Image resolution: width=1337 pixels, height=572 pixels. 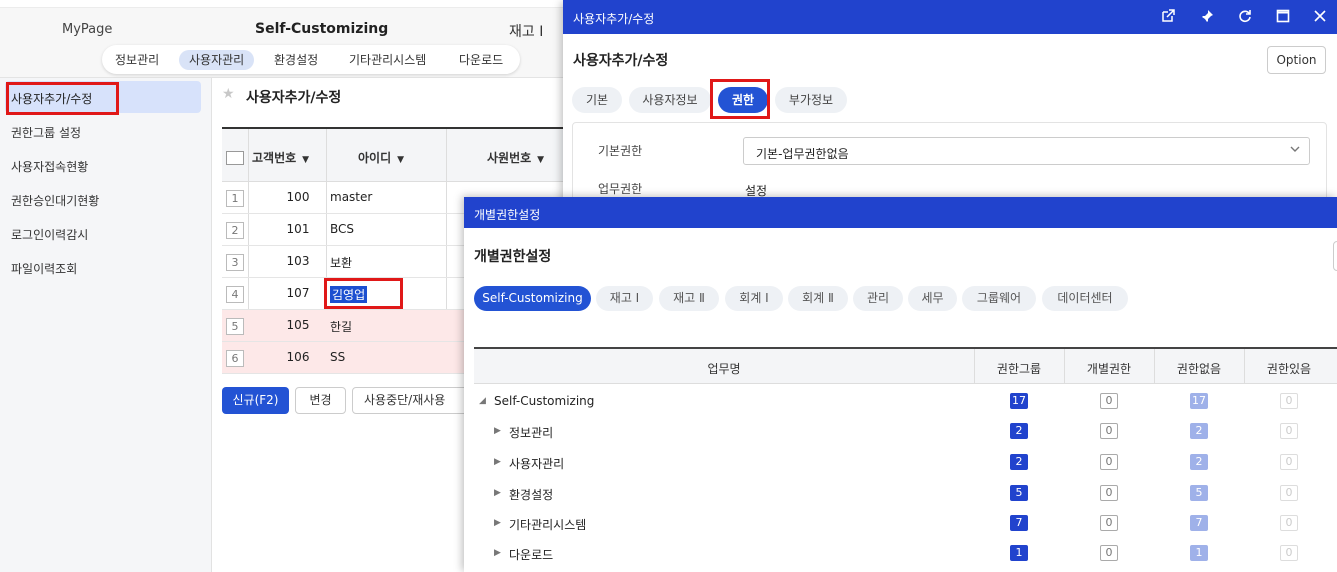 I want to click on subnav-settings: 환경설정, so click(x=296, y=60).